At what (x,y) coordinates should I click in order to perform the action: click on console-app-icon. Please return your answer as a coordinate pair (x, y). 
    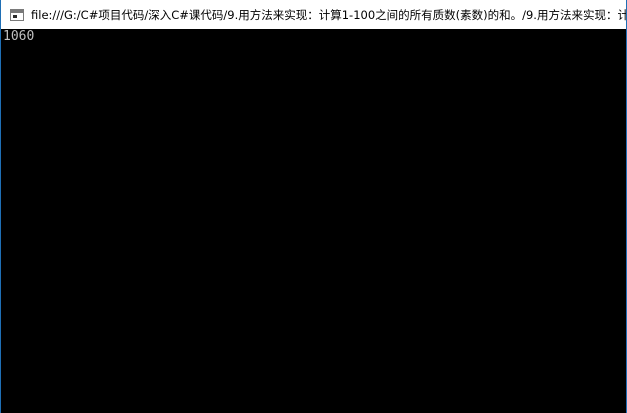
    Looking at the image, I should click on (17, 14).